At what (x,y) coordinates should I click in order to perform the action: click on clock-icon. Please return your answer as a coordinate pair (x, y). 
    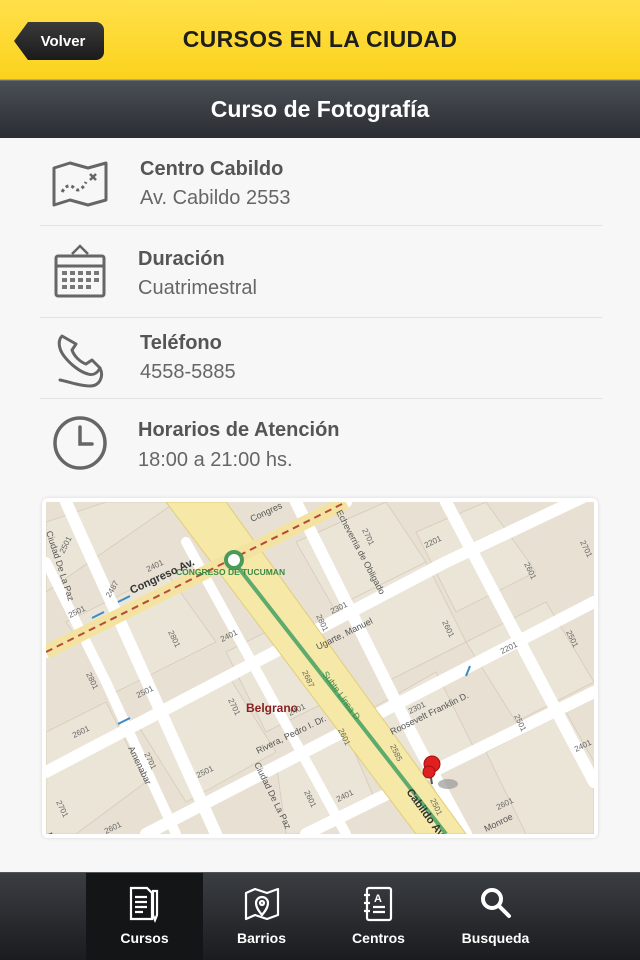
    Looking at the image, I should click on (80, 443).